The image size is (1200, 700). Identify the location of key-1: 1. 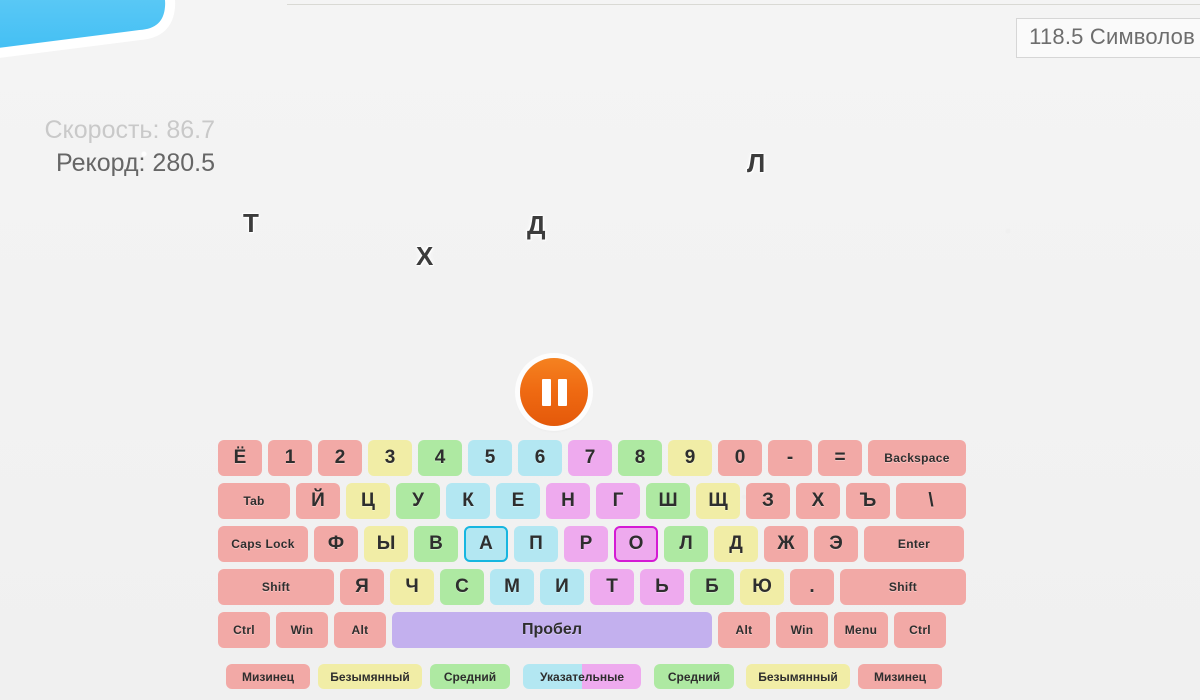
(290, 458).